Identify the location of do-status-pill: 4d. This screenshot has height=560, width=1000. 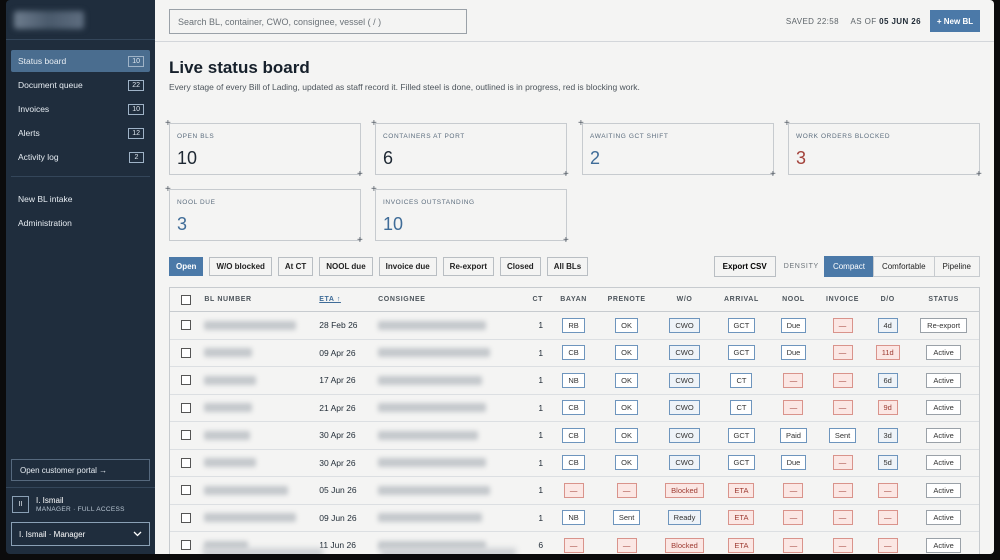
(887, 325).